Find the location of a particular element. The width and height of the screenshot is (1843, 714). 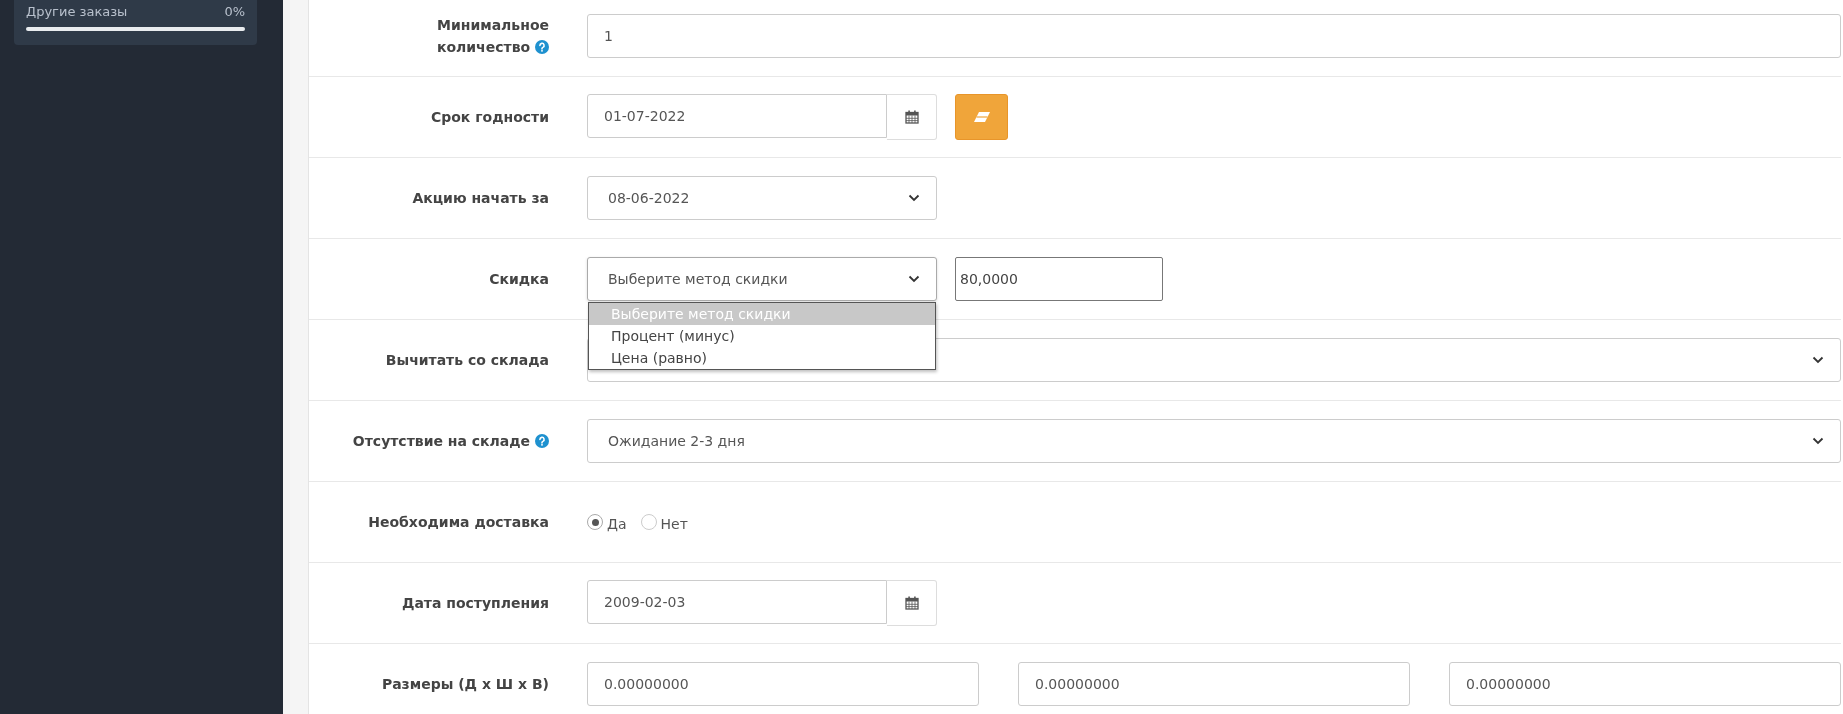

field-label: Акцию начать за is located at coordinates (480, 198).